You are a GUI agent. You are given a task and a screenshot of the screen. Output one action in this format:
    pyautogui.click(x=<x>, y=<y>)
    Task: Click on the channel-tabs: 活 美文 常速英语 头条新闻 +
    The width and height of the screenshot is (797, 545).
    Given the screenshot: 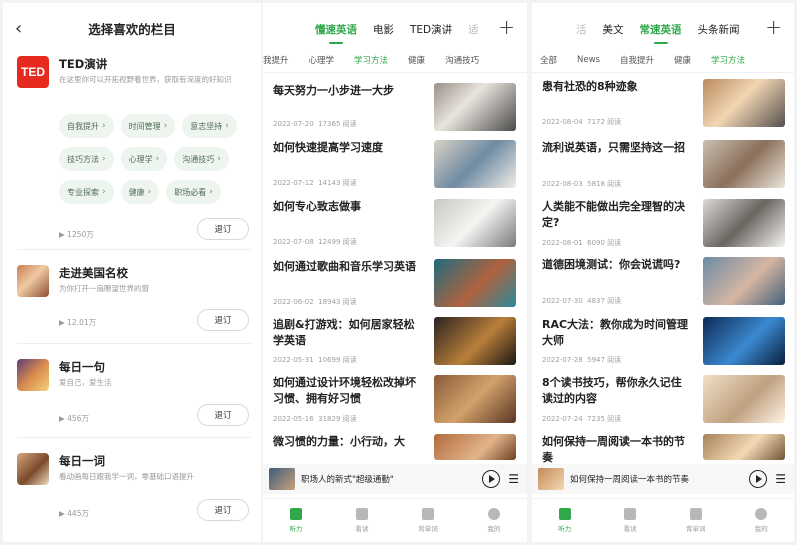 What is the action you would take?
    pyautogui.click(x=663, y=25)
    